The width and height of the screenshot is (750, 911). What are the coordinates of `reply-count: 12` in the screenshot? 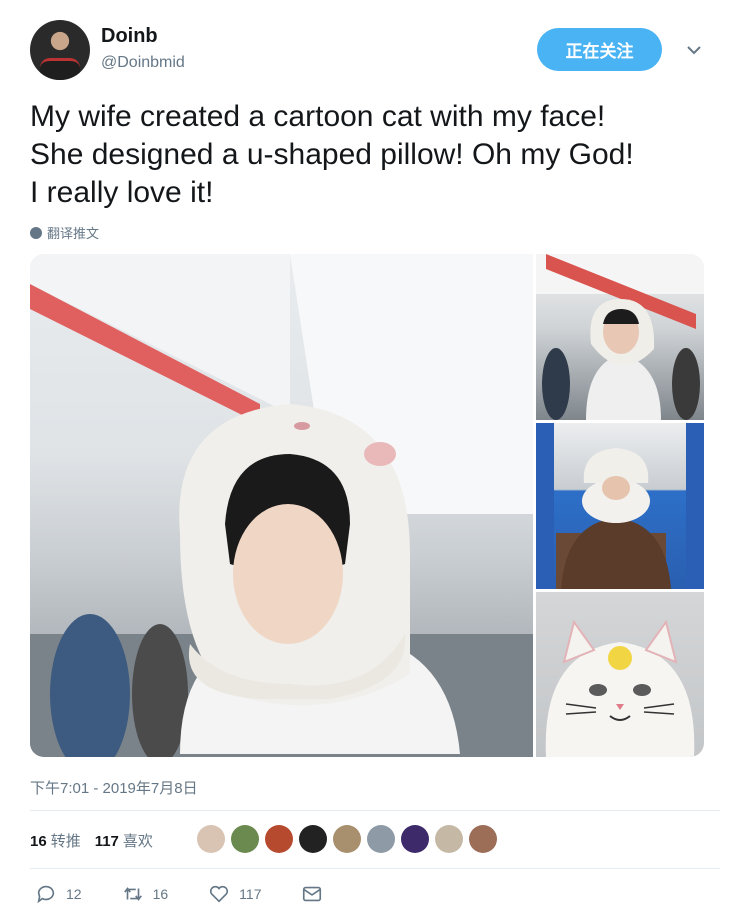 It's located at (74, 894).